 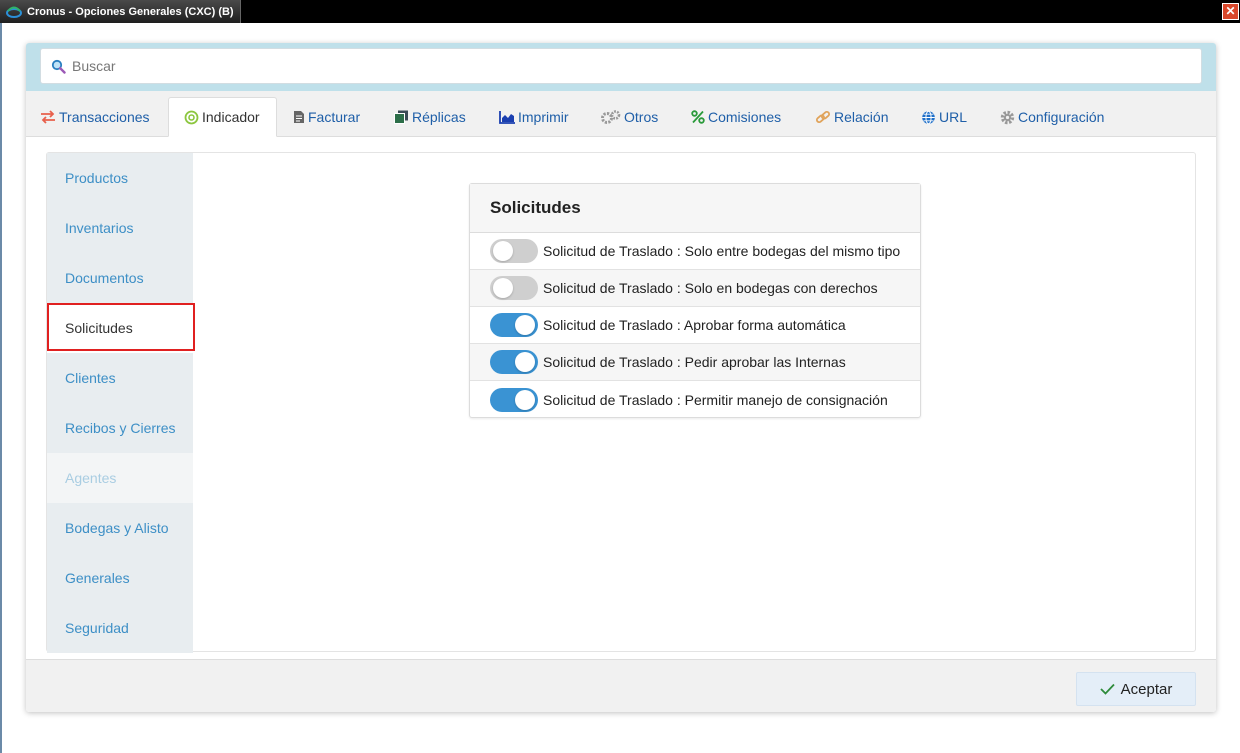 I want to click on exchange-arrows-icon, so click(x=48, y=117).